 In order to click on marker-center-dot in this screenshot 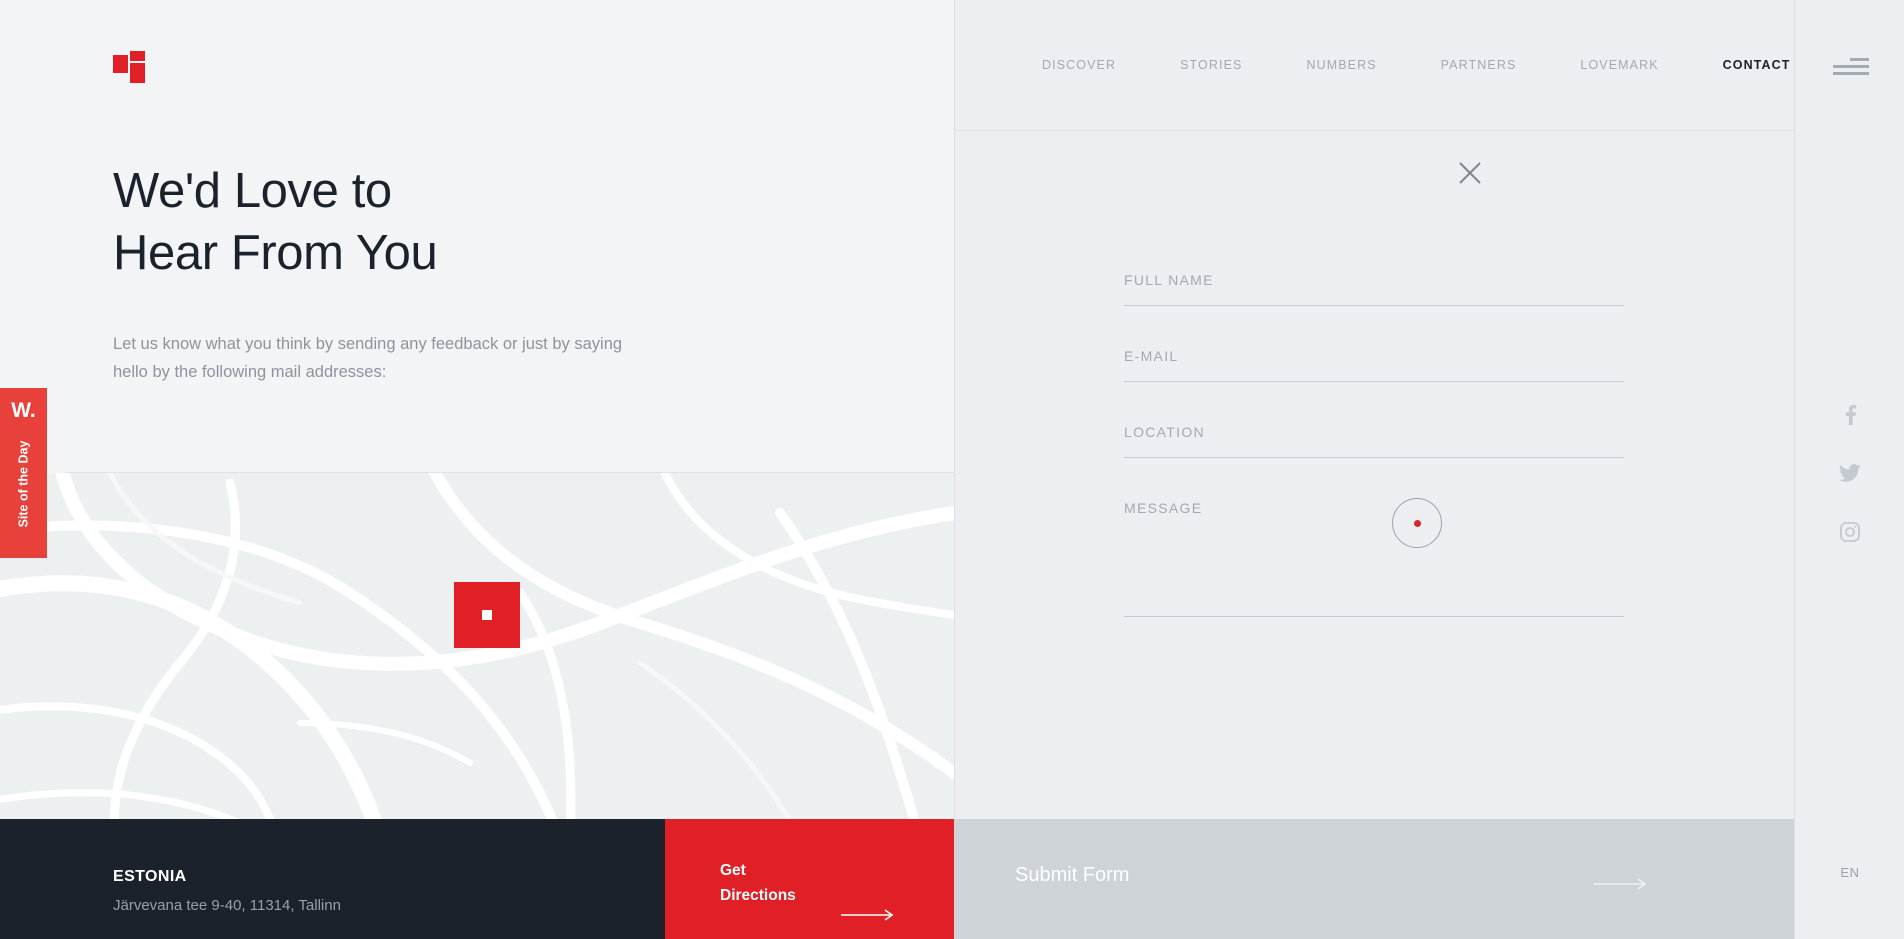, I will do `click(487, 615)`.